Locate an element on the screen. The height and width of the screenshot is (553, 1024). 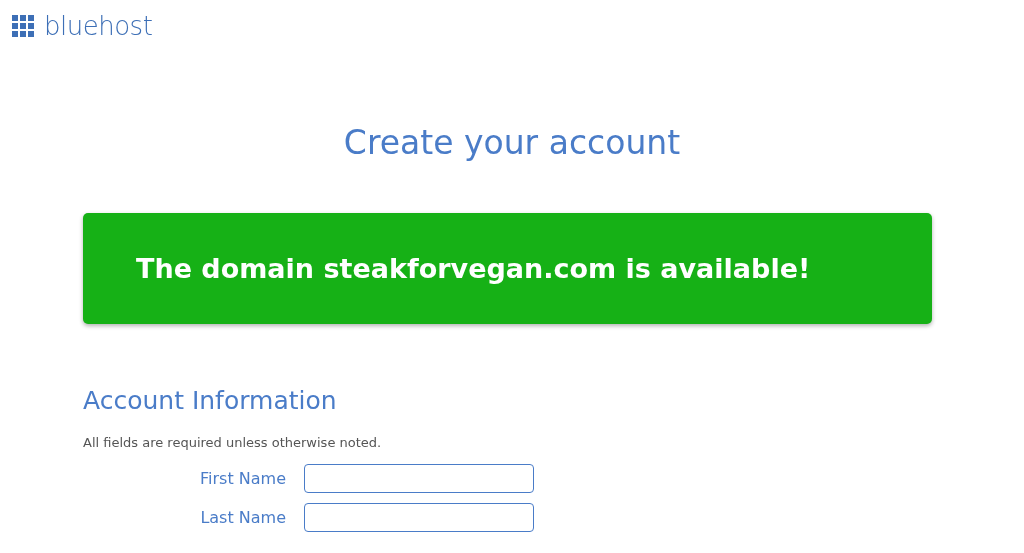
field-label: Last Name is located at coordinates (243, 517).